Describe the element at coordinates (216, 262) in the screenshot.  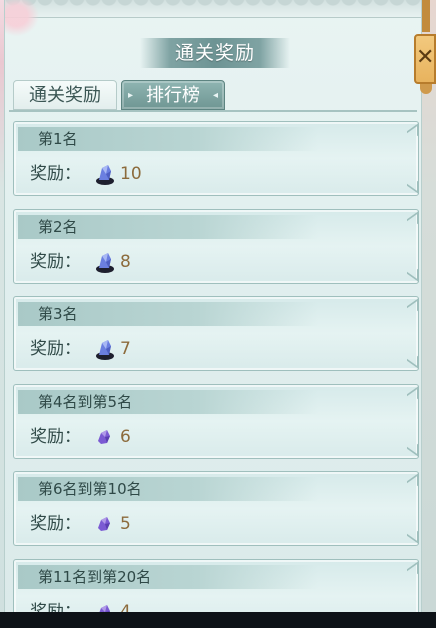
I see `reward-row: 奖励： 8` at that location.